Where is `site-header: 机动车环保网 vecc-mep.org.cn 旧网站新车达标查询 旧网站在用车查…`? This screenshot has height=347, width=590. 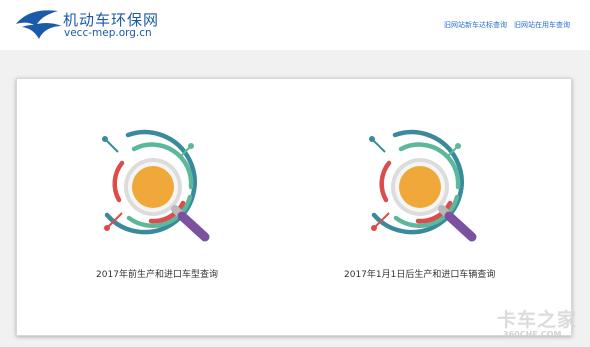
site-header: 机动车环保网 vecc-mep.org.cn 旧网站新车达标查询 旧网站在用车查… is located at coordinates (295, 25).